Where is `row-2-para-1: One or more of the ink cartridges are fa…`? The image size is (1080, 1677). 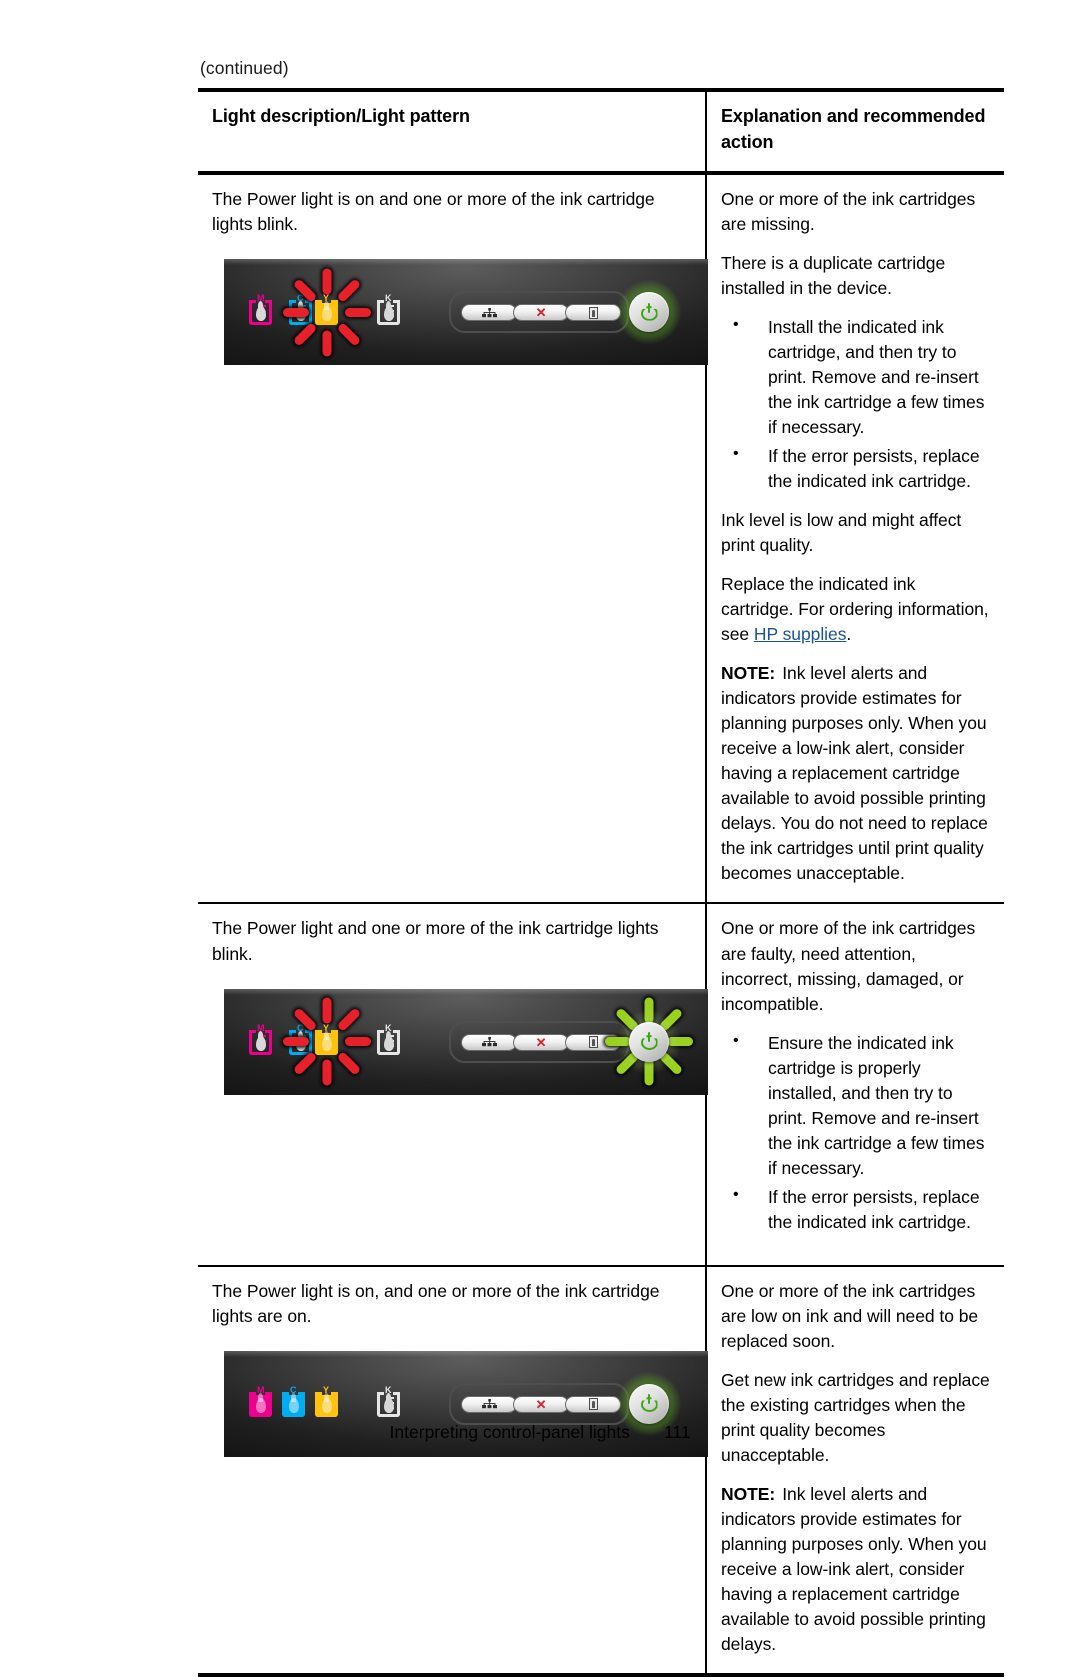 row-2-para-1: One or more of the ink cartridges are fa… is located at coordinates (848, 966).